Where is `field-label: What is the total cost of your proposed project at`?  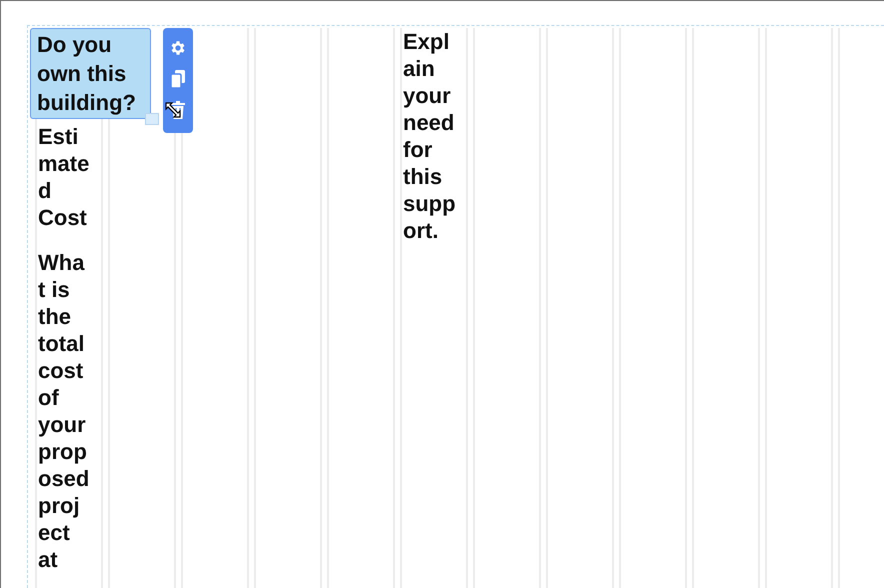 field-label: What is the total cost of your proposed project at is located at coordinates (64, 411).